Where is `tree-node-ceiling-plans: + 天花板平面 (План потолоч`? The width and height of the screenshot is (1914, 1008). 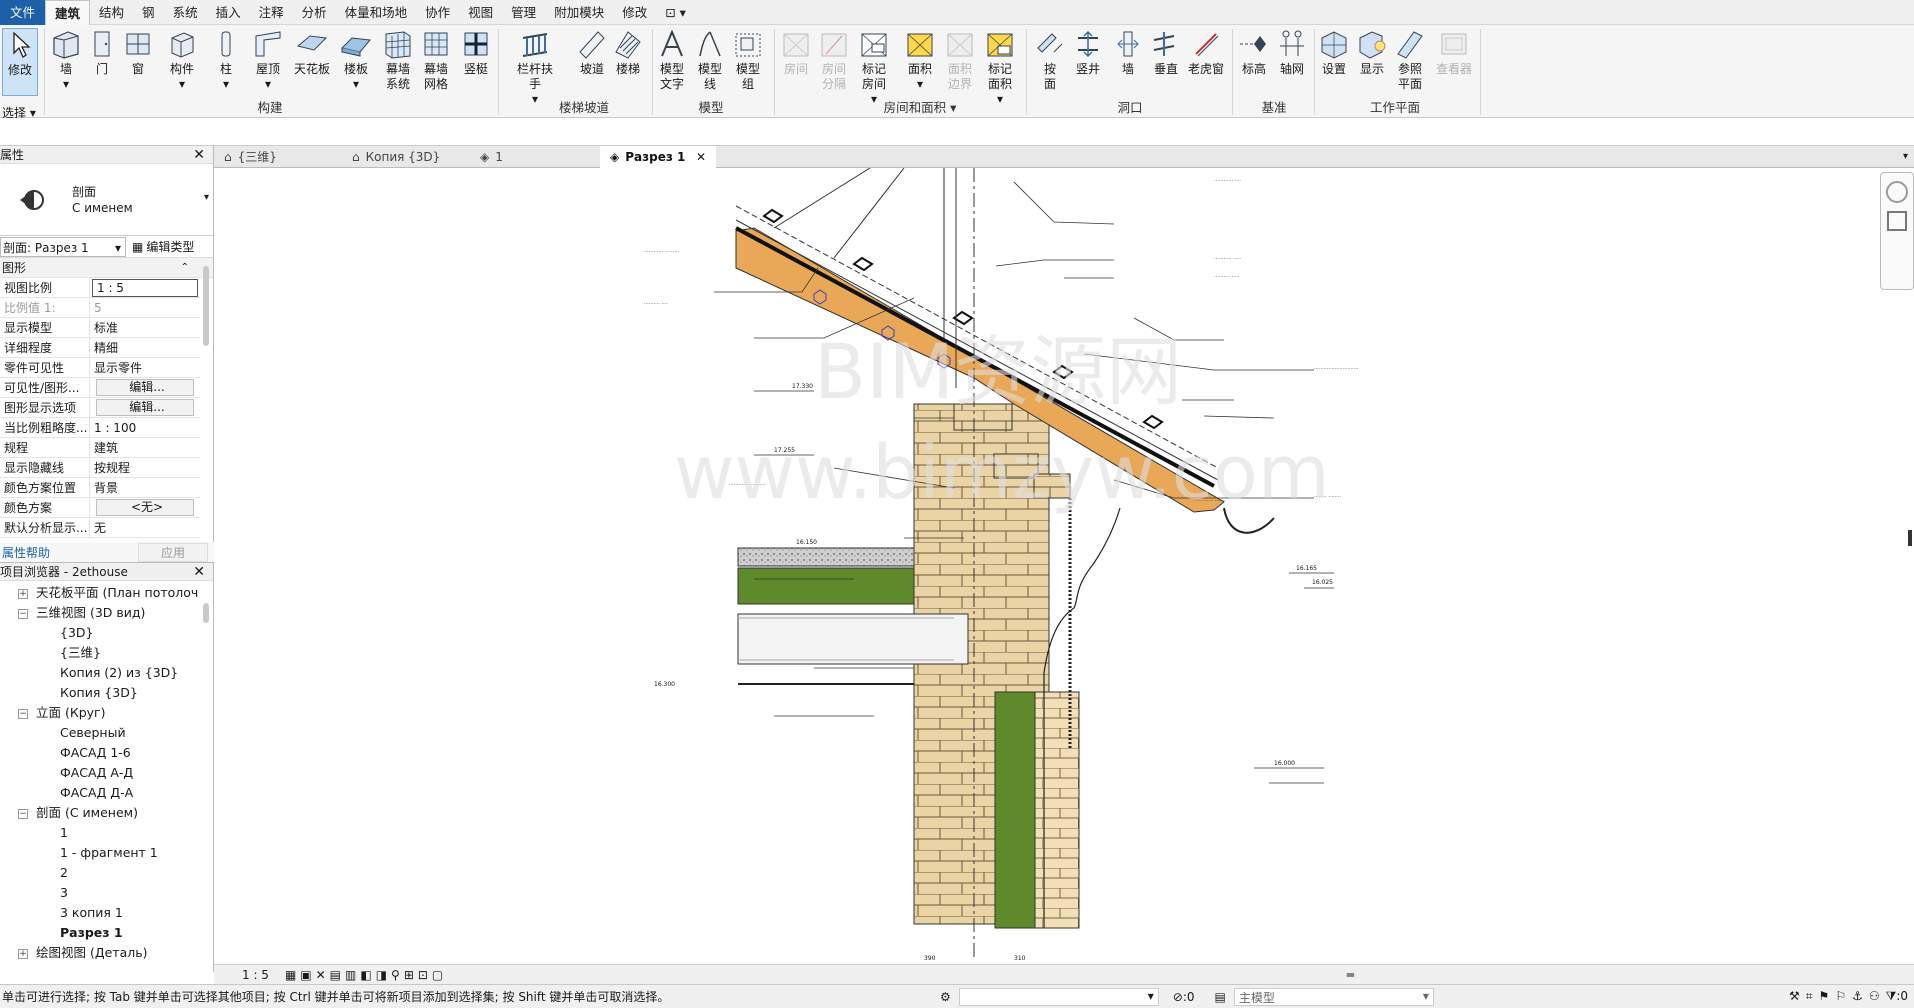
tree-node-ceiling-plans: + 天花板平面 (План потолоч is located at coordinates (108, 593).